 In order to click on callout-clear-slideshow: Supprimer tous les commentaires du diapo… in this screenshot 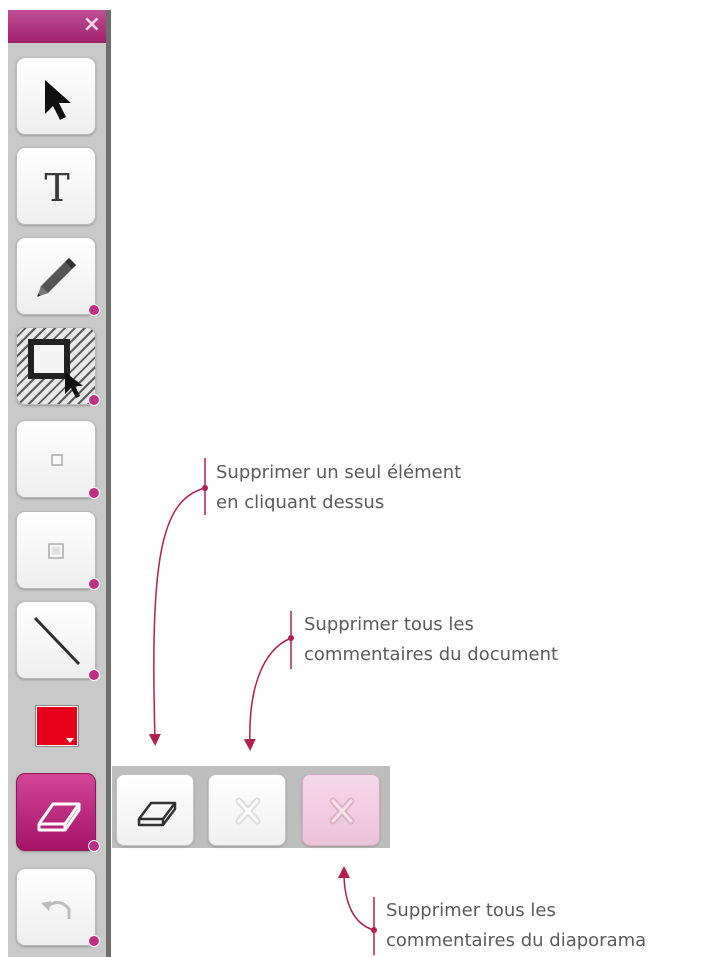, I will do `click(516, 926)`.